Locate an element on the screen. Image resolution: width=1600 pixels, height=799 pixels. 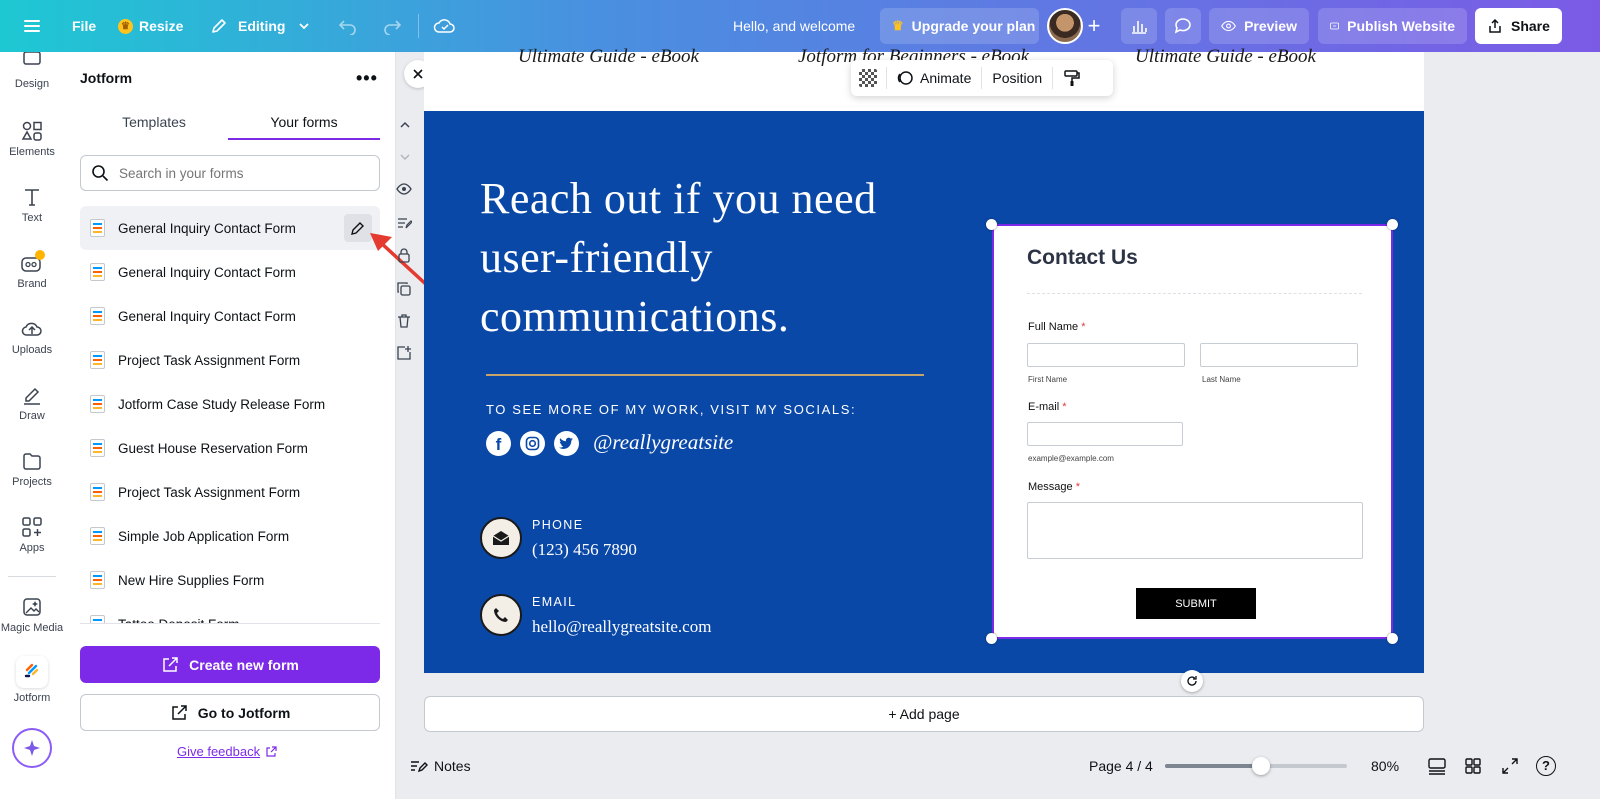
form-name: Guest House Reservation Form is located at coordinates (213, 448).